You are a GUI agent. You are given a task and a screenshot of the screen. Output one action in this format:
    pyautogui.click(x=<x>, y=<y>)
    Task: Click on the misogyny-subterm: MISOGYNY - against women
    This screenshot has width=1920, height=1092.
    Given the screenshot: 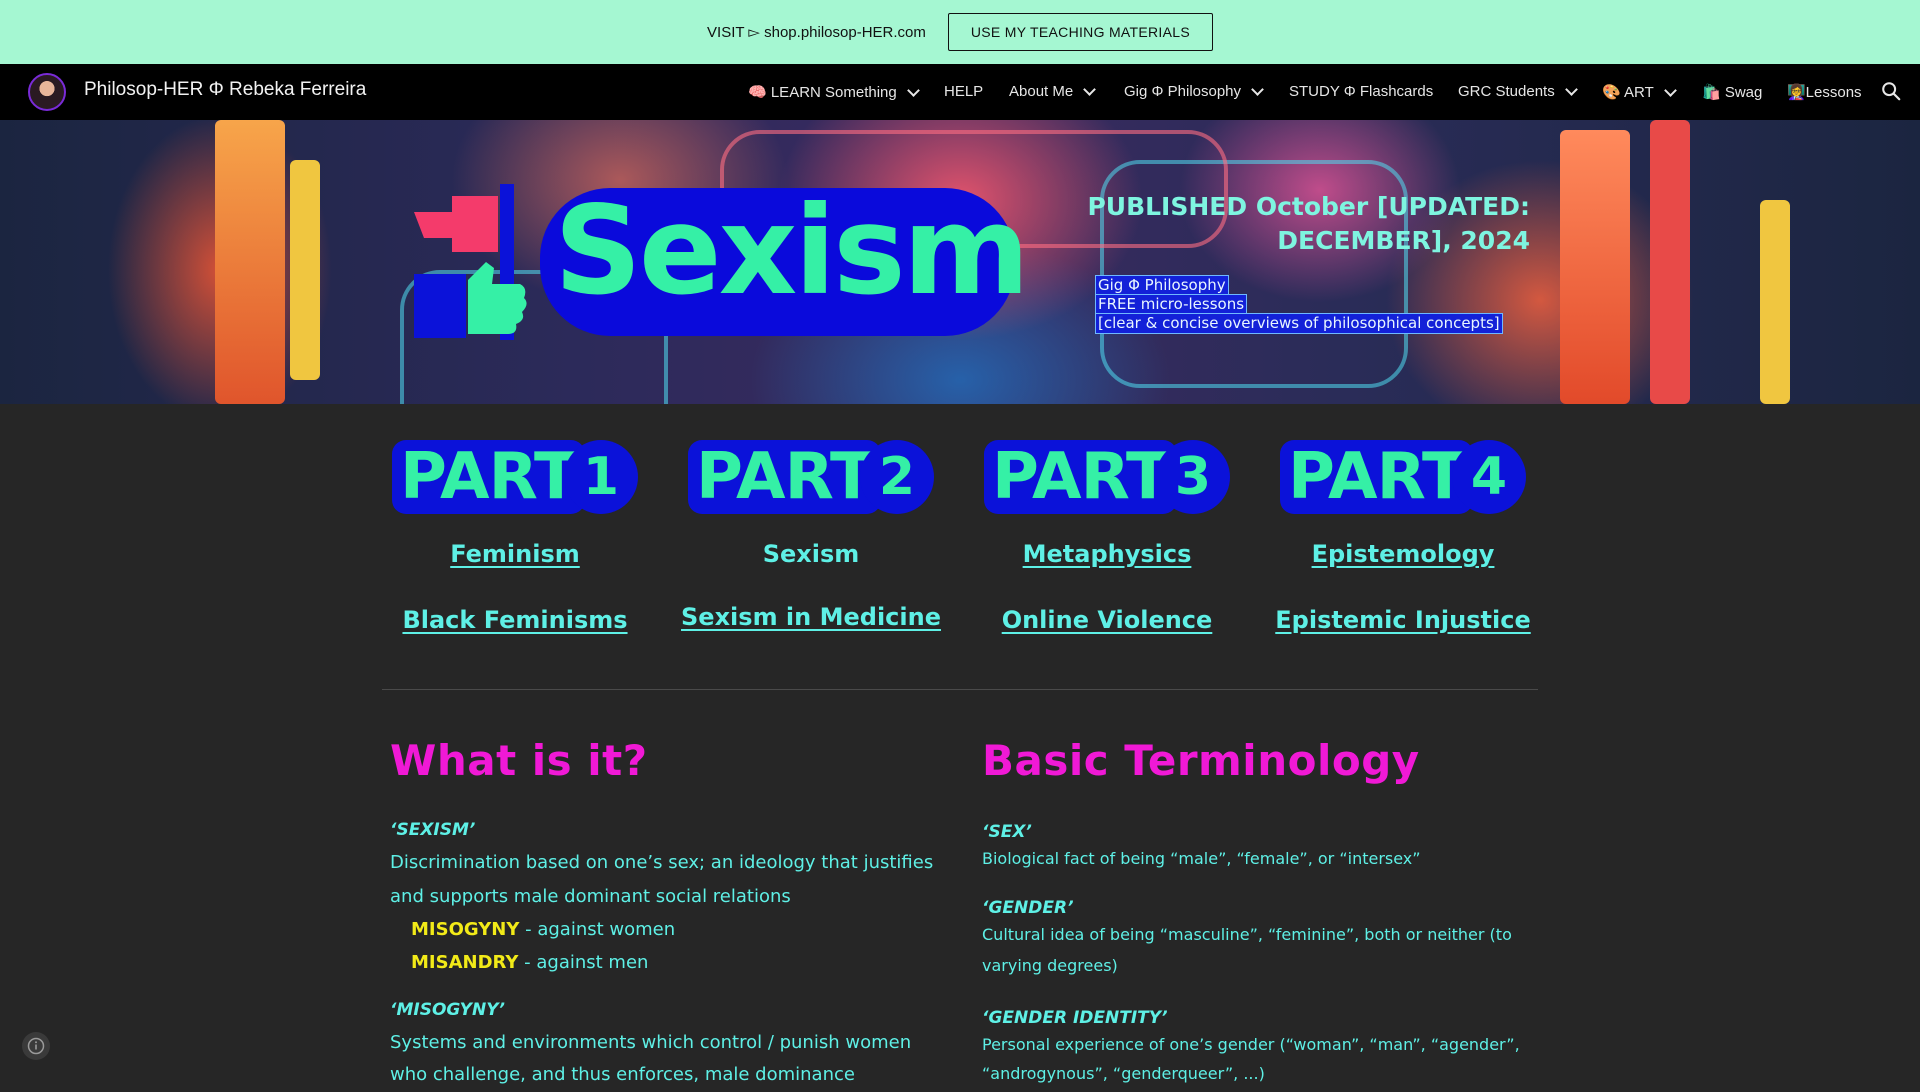 What is the action you would take?
    pyautogui.click(x=543, y=929)
    